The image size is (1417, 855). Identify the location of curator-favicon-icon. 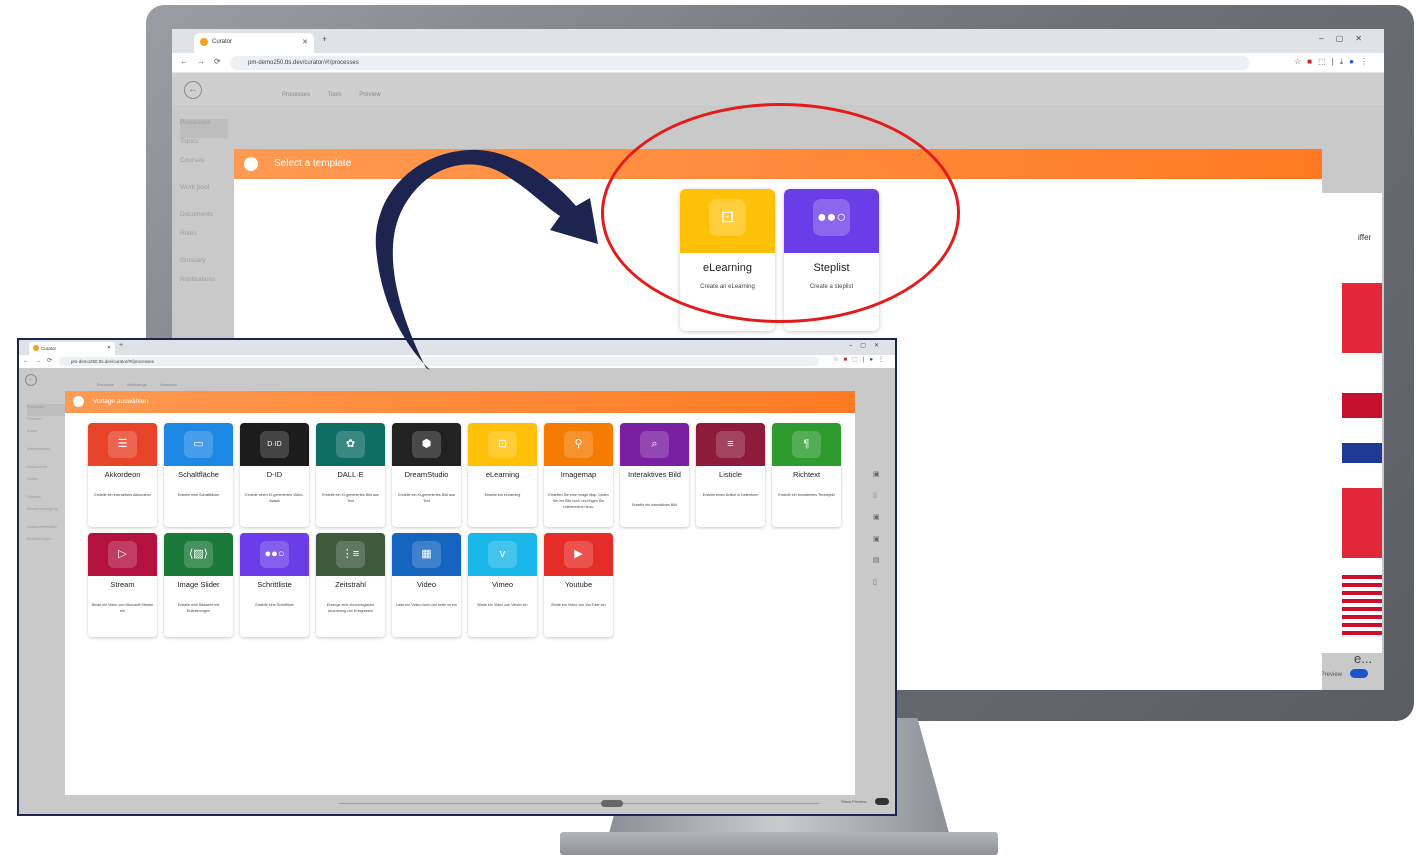
(36, 348).